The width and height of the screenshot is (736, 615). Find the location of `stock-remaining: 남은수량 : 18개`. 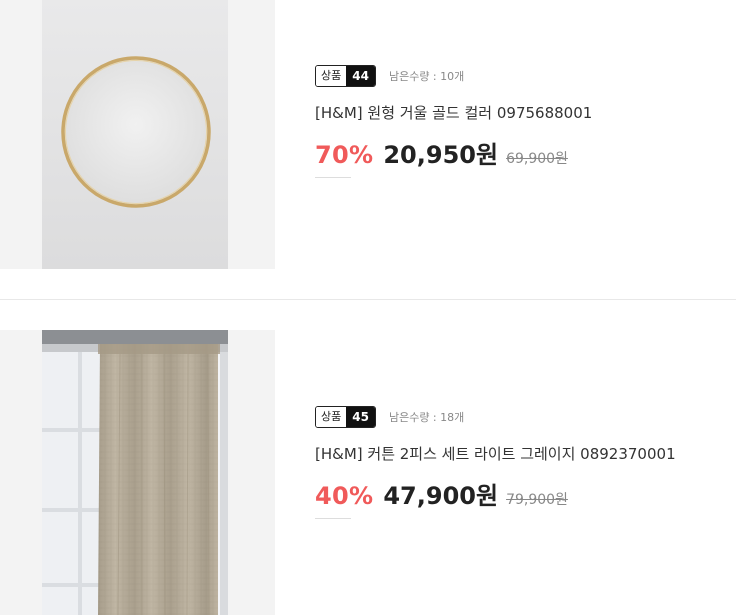

stock-remaining: 남은수량 : 18개 is located at coordinates (426, 417).